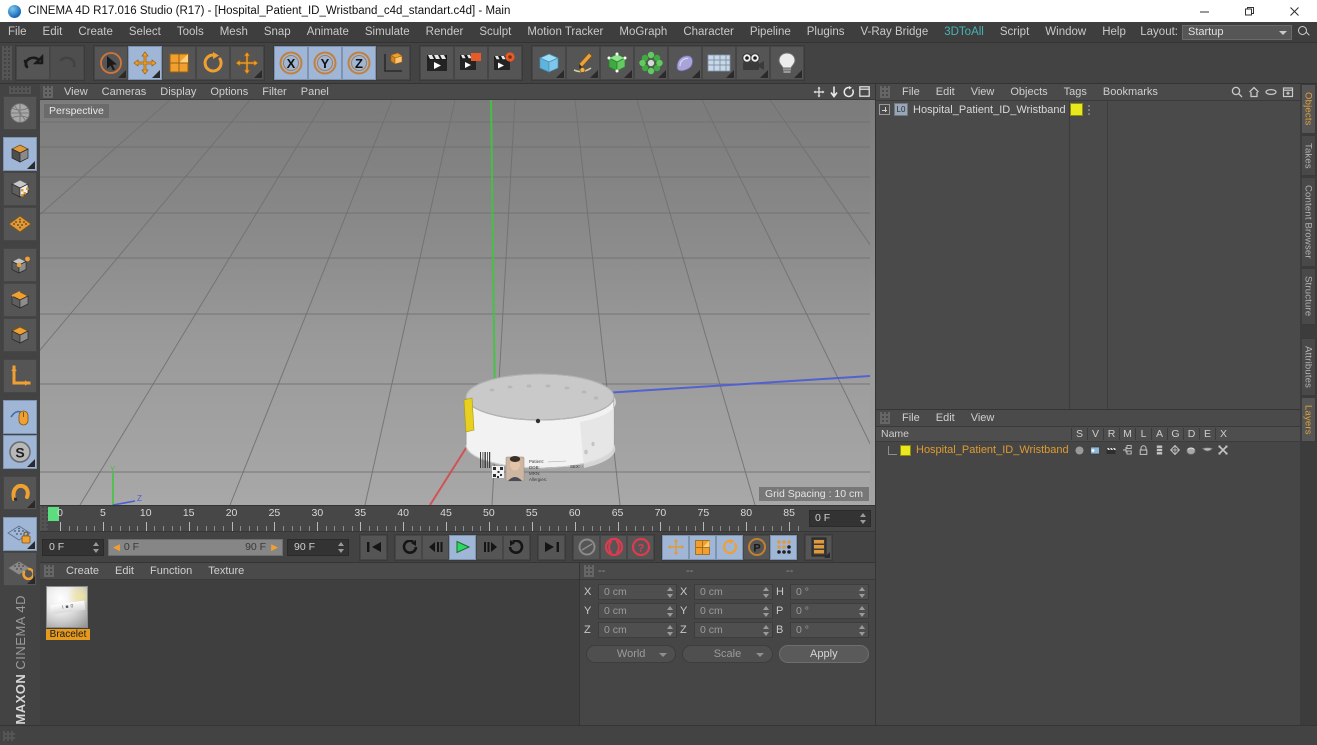  What do you see at coordinates (195, 547) in the screenshot?
I see `preview-range-field: ◀ 0 F 90 F ▶` at bounding box center [195, 547].